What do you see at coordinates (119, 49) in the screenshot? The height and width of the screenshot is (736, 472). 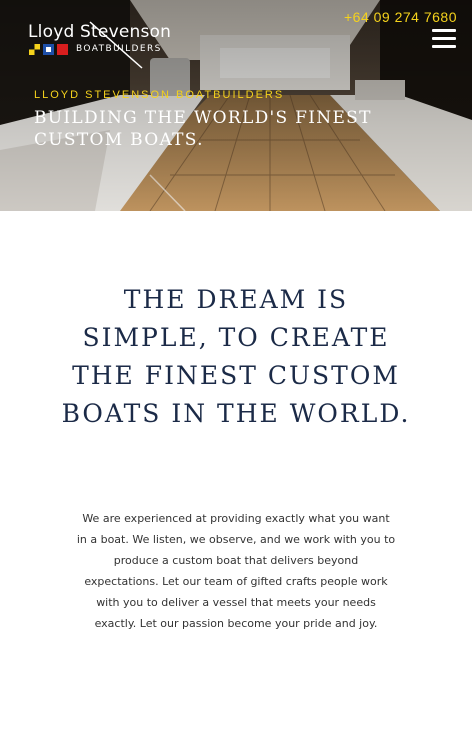 I see `brand-subtitle: BOATBUILDERS` at bounding box center [119, 49].